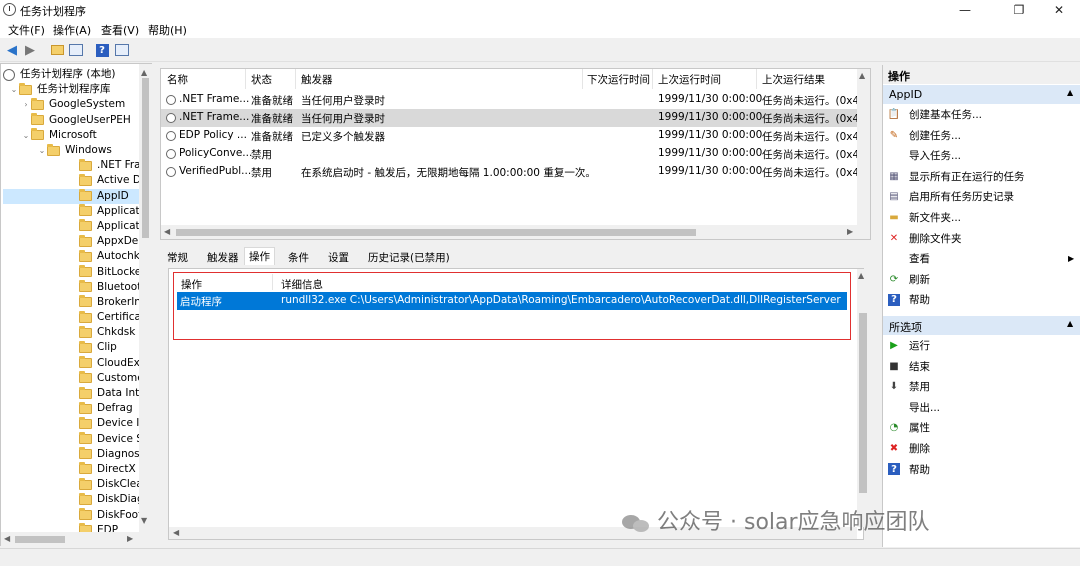 This screenshot has width=1080, height=566. Describe the element at coordinates (76, 50) in the screenshot. I see `show-hide-console-tree-icon` at that location.